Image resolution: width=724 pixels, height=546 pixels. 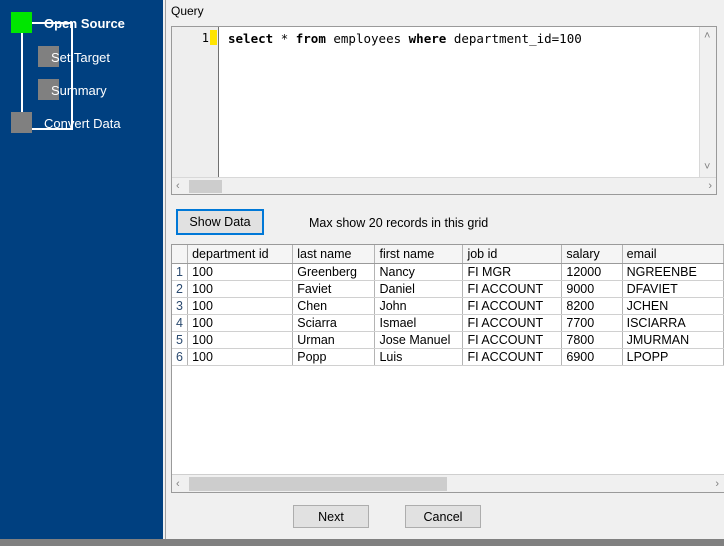 What do you see at coordinates (180, 357) in the screenshot?
I see `row-number-cell: 6` at bounding box center [180, 357].